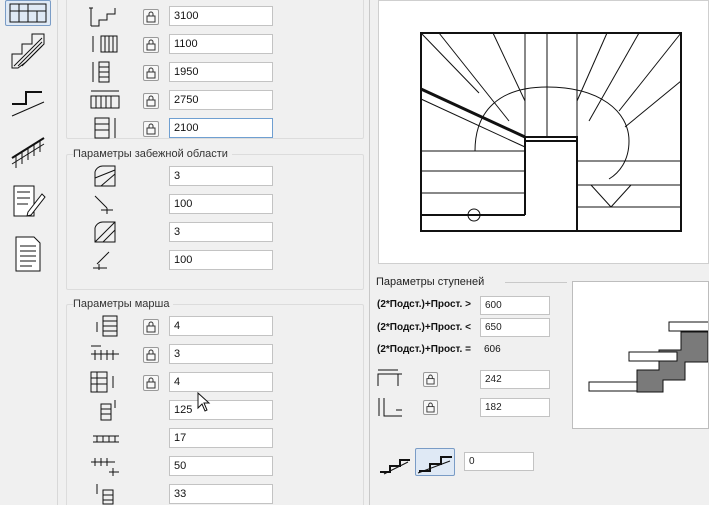 The height and width of the screenshot is (505, 709). What do you see at coordinates (101, 260) in the screenshot?
I see `winder-offset-second-icon` at bounding box center [101, 260].